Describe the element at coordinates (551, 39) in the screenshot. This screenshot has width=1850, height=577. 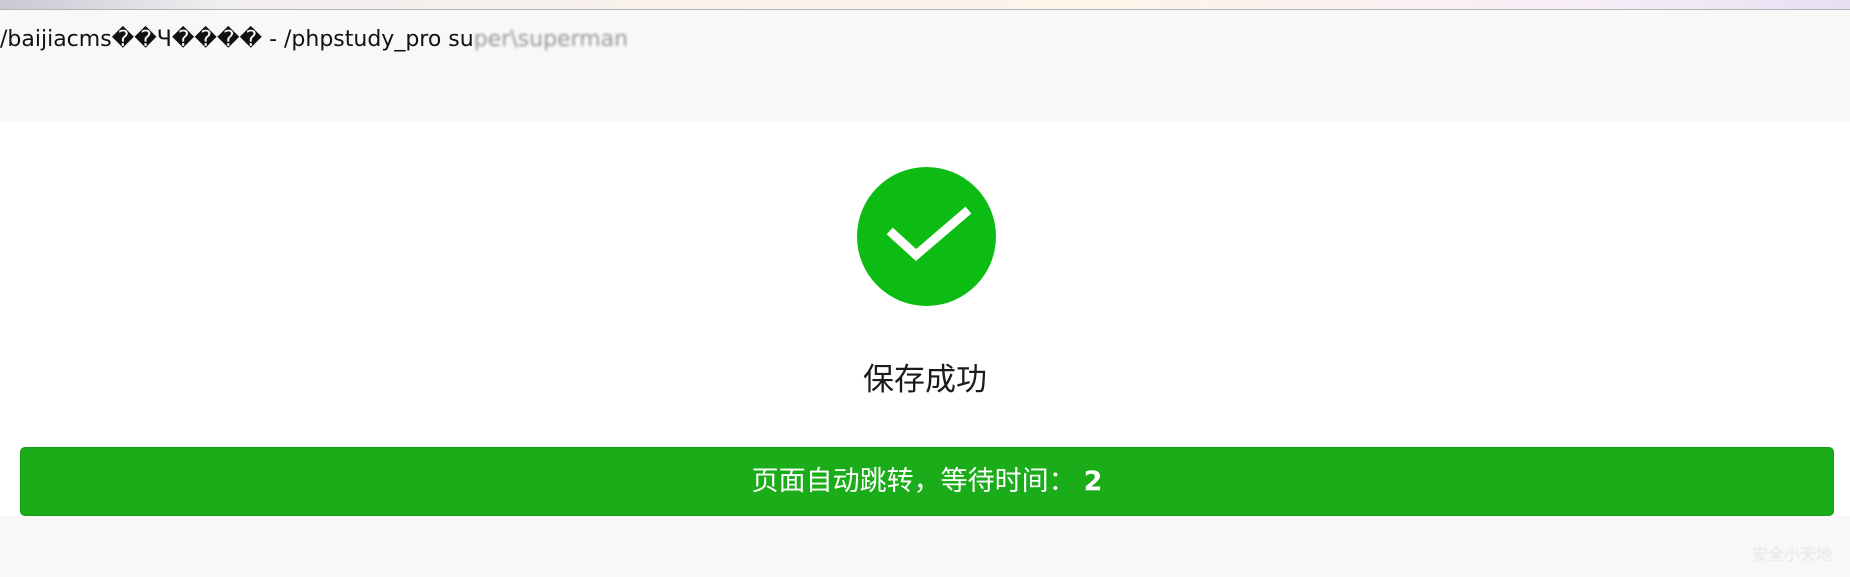
I see `path-text-blurred: per\superman` at that location.